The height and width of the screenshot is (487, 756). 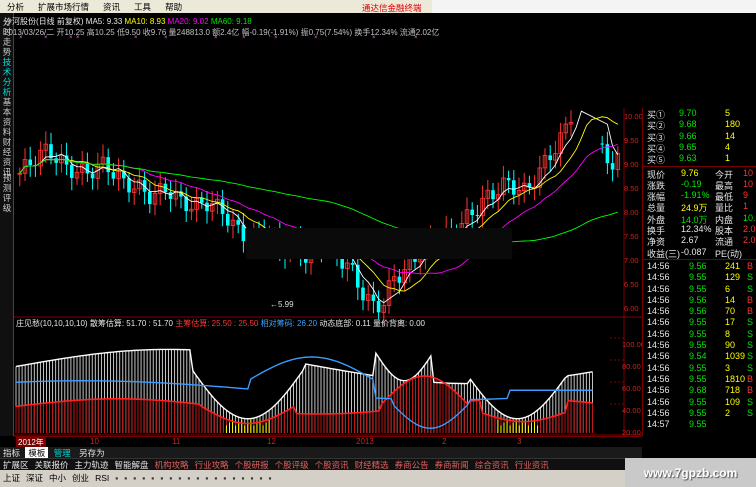 I want to click on bid-row: 买③ 9.66 14, so click(x=699, y=136).